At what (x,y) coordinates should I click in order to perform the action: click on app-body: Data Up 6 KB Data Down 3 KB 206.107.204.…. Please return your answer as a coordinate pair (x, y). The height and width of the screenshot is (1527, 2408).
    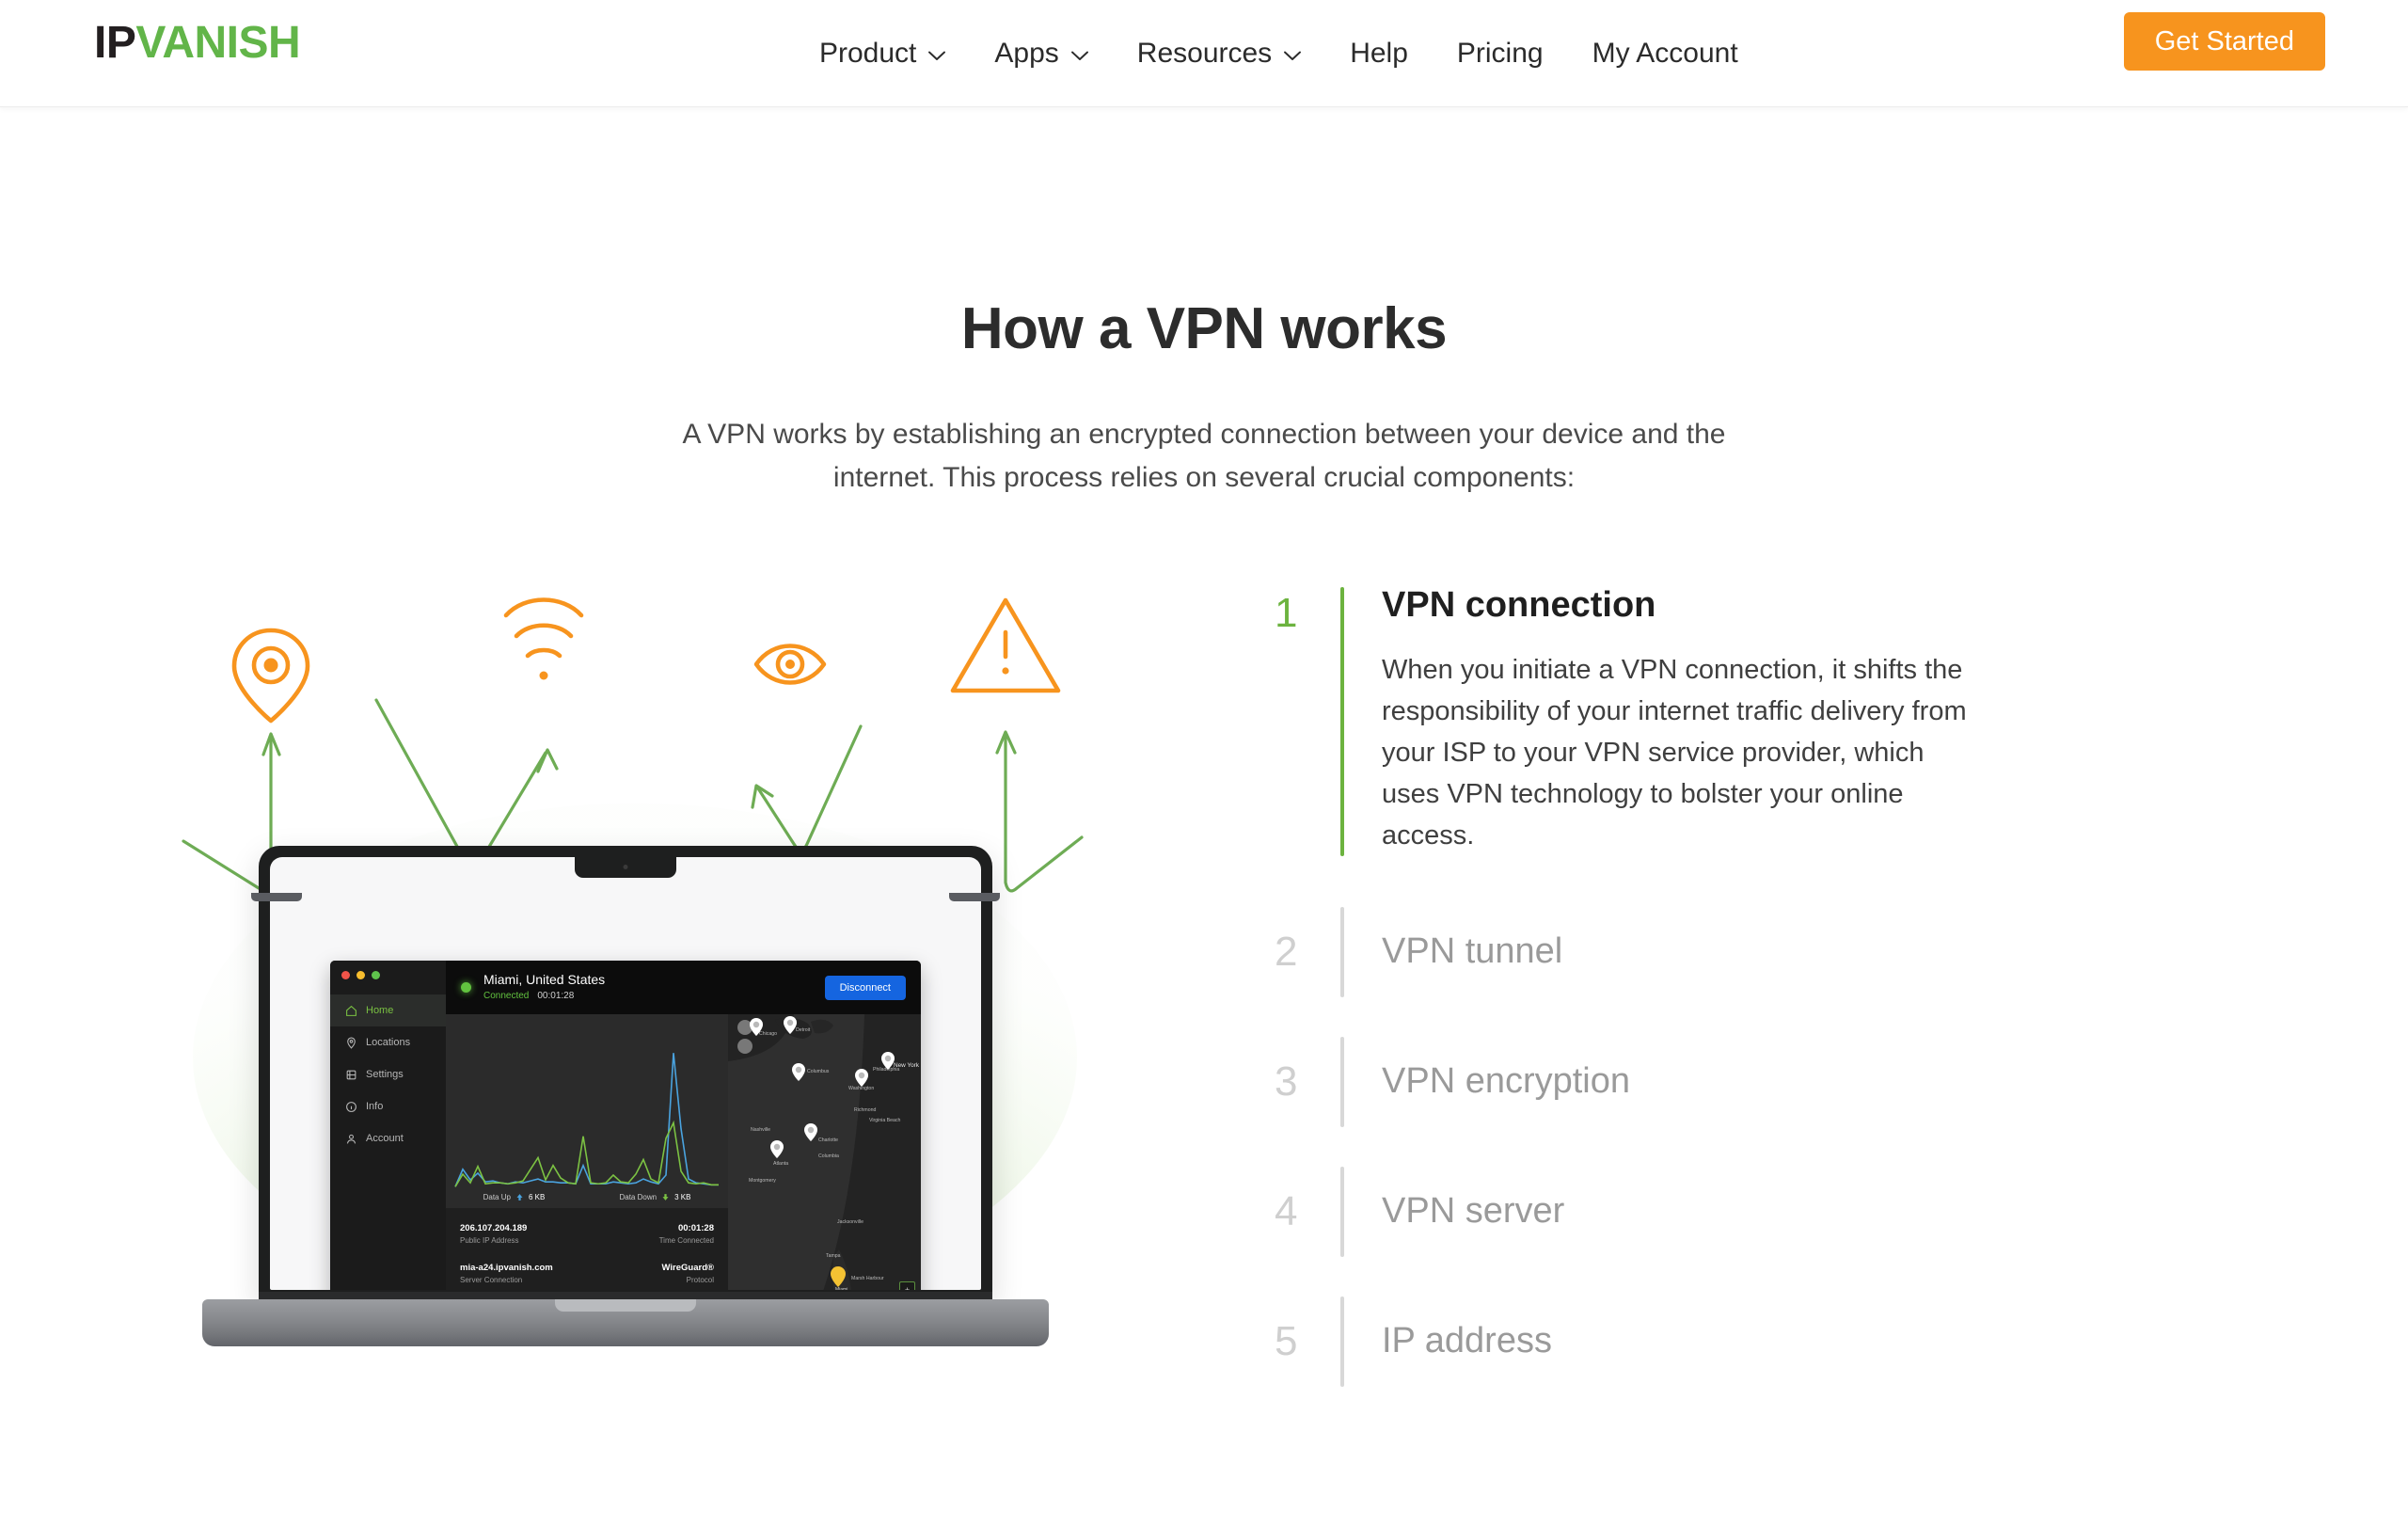
    Looking at the image, I should click on (684, 1152).